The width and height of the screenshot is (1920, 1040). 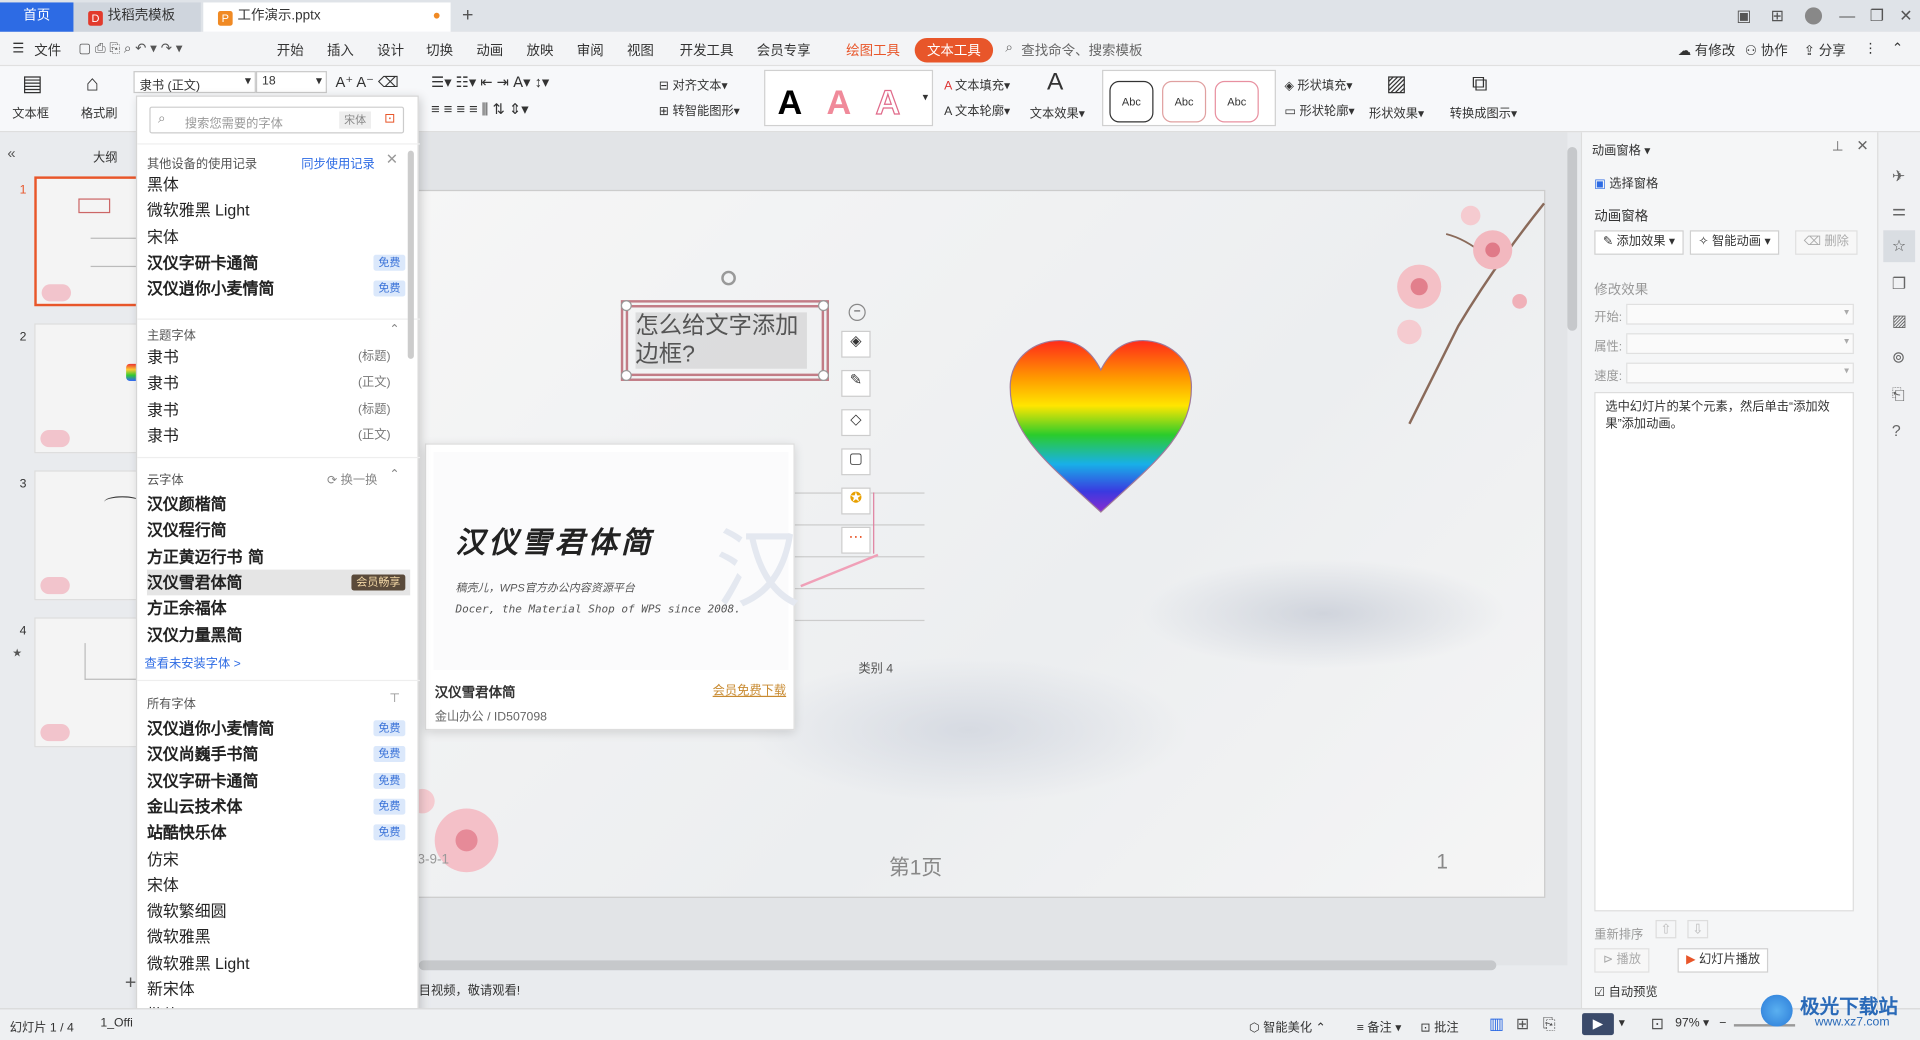 I want to click on pin-top-icon: ⊤, so click(x=394, y=698).